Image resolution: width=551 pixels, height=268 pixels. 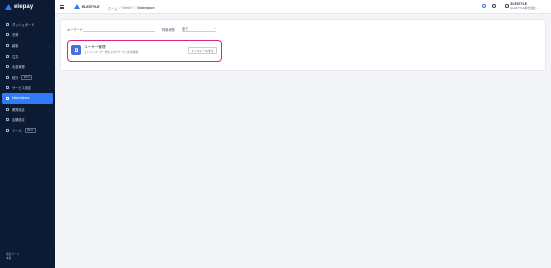 I want to click on breadcrumb-org: ElestYl, so click(x=127, y=8).